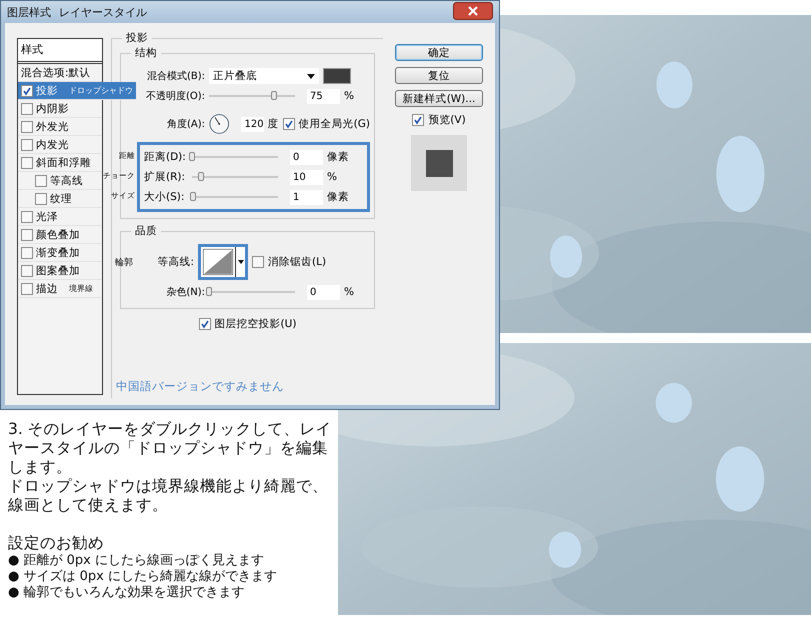 The height and width of the screenshot is (618, 811). What do you see at coordinates (439, 52) in the screenshot?
I see `dialog-button: 确定` at bounding box center [439, 52].